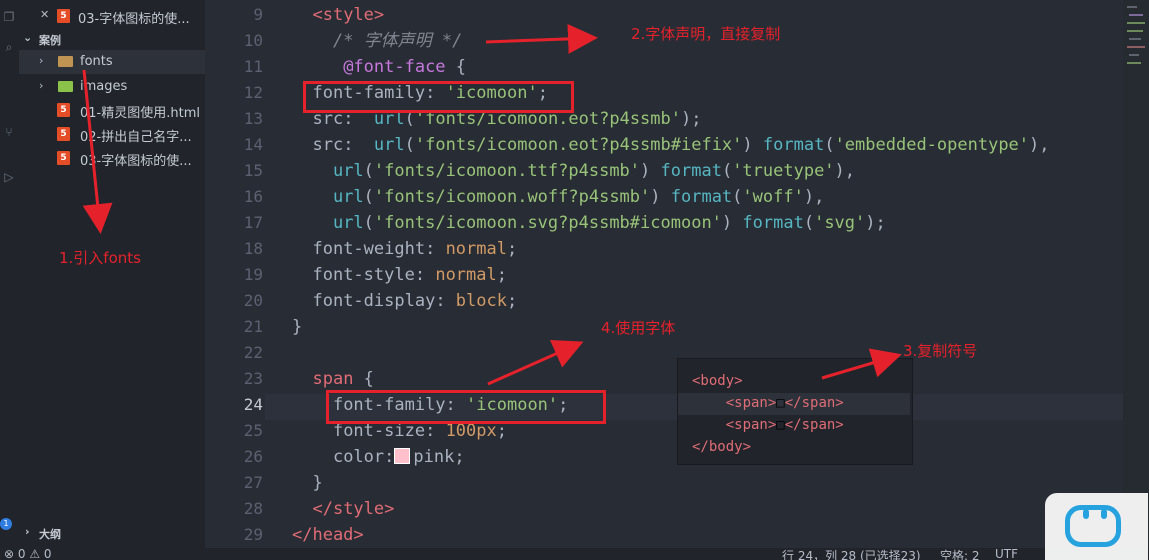  Describe the element at coordinates (353, 509) in the screenshot. I see `code-token: </style>` at that location.